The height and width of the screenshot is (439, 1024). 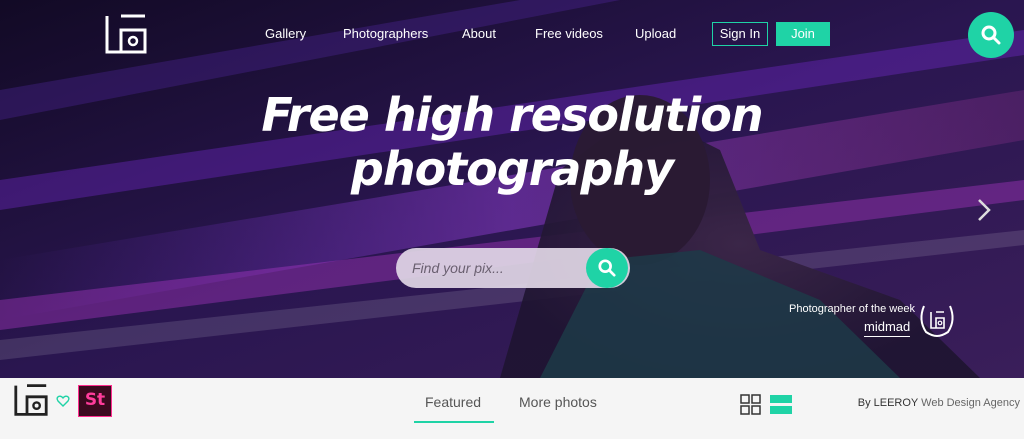 I want to click on sign-in-button: Sign In, so click(x=740, y=34).